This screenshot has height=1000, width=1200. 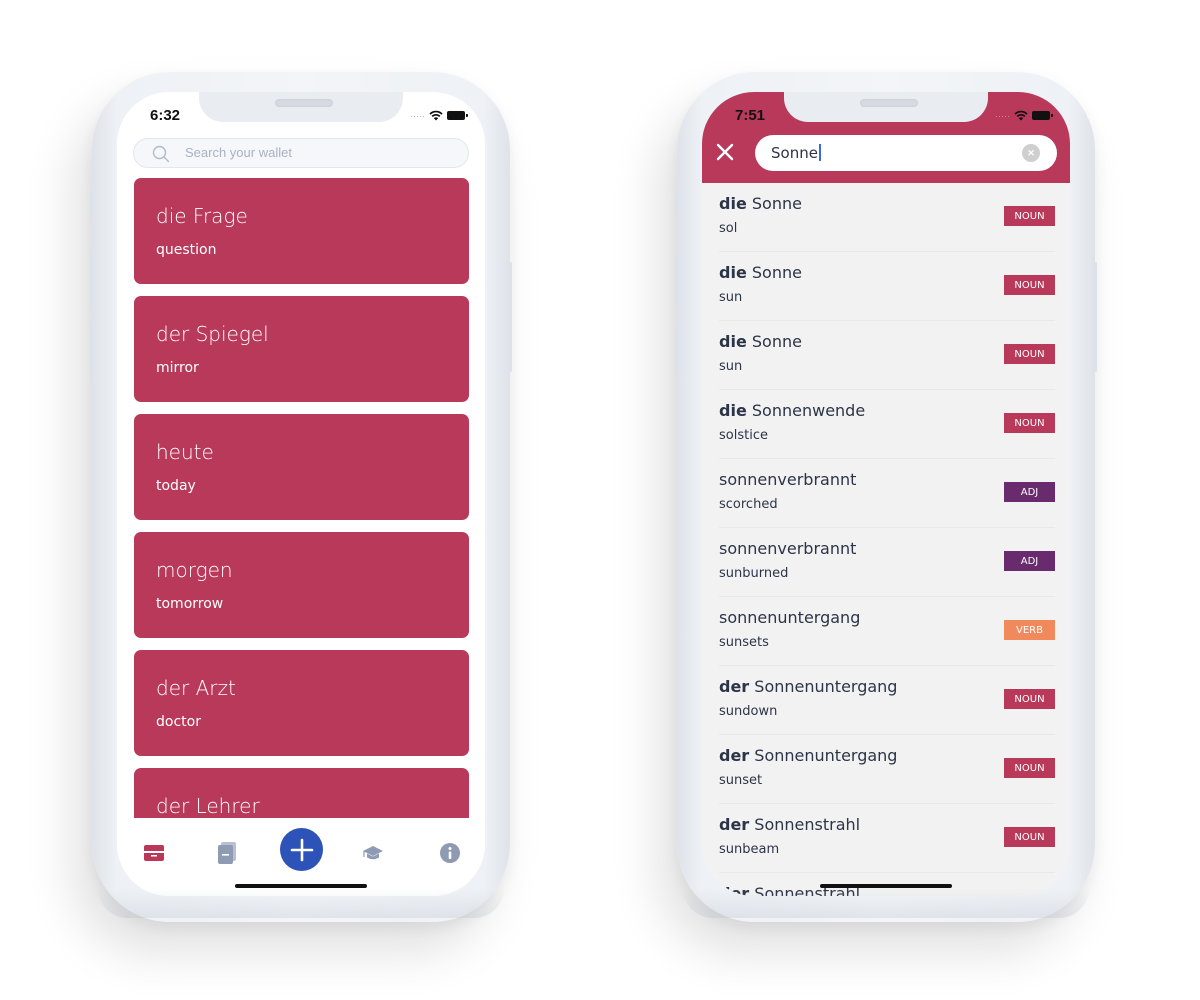 What do you see at coordinates (185, 452) in the screenshot?
I see `card-word: heute` at bounding box center [185, 452].